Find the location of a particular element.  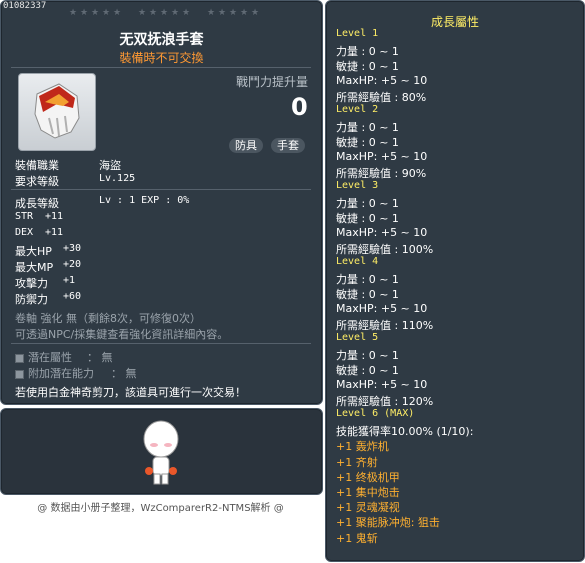

growth-level-heading: Level 6 (MAX) is located at coordinates (375, 413).